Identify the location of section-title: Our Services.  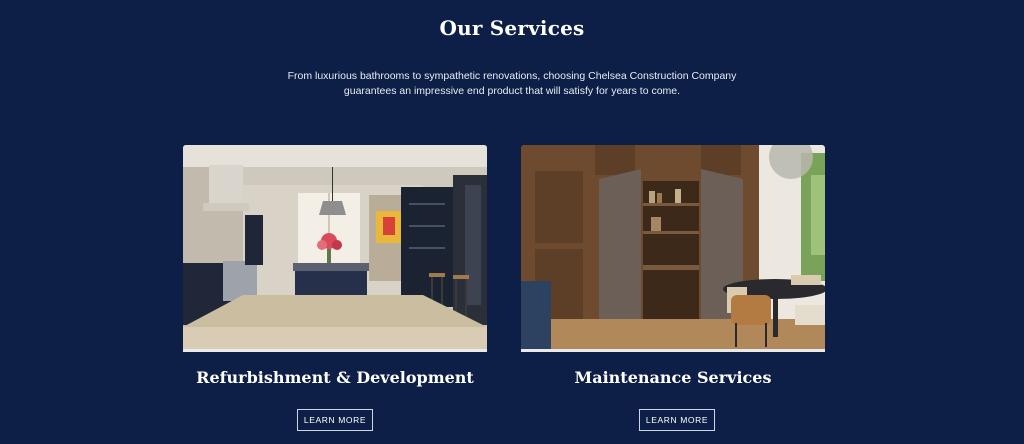
(512, 28).